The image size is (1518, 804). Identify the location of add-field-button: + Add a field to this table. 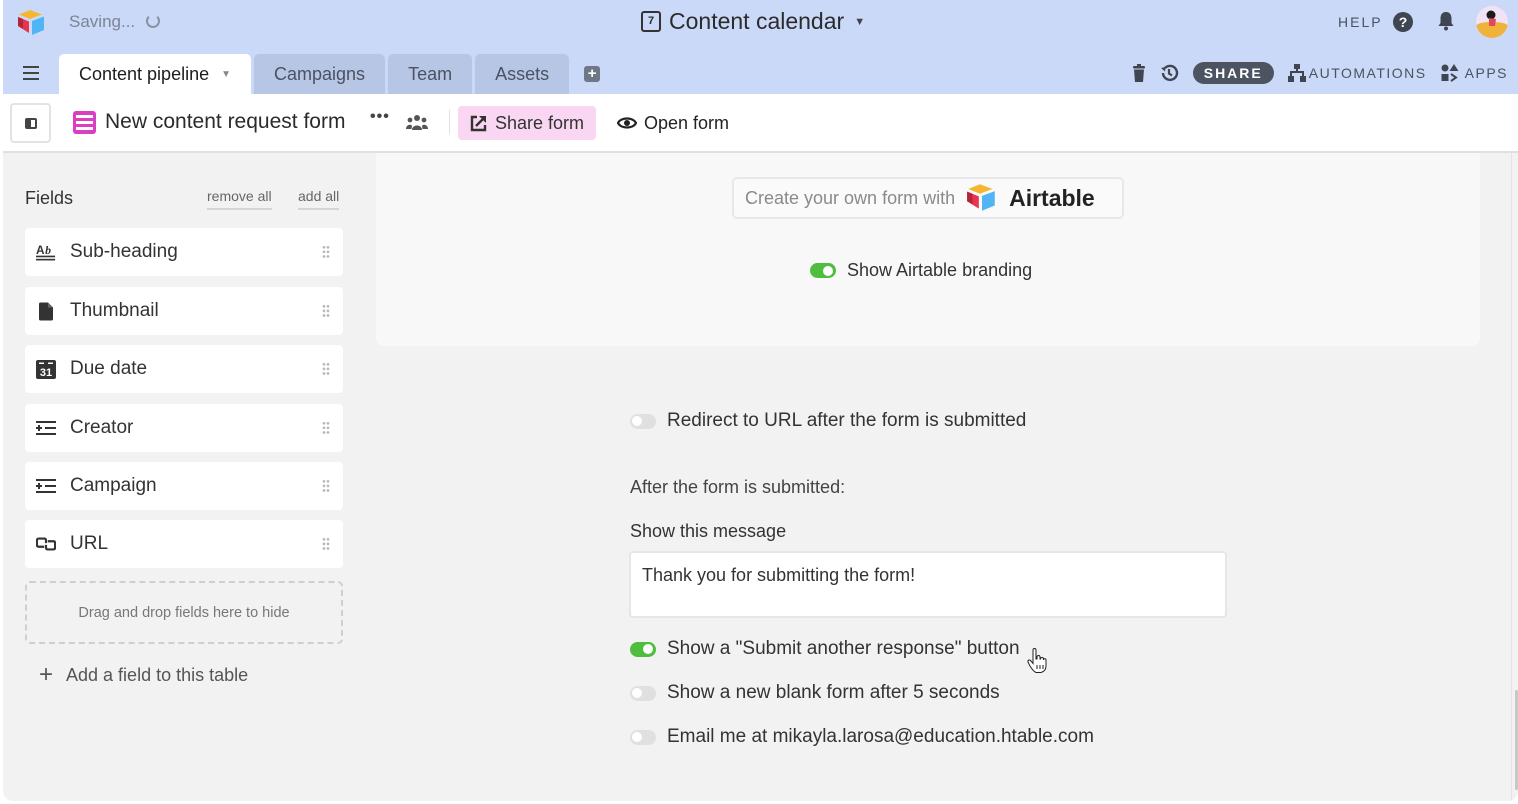
(143, 675).